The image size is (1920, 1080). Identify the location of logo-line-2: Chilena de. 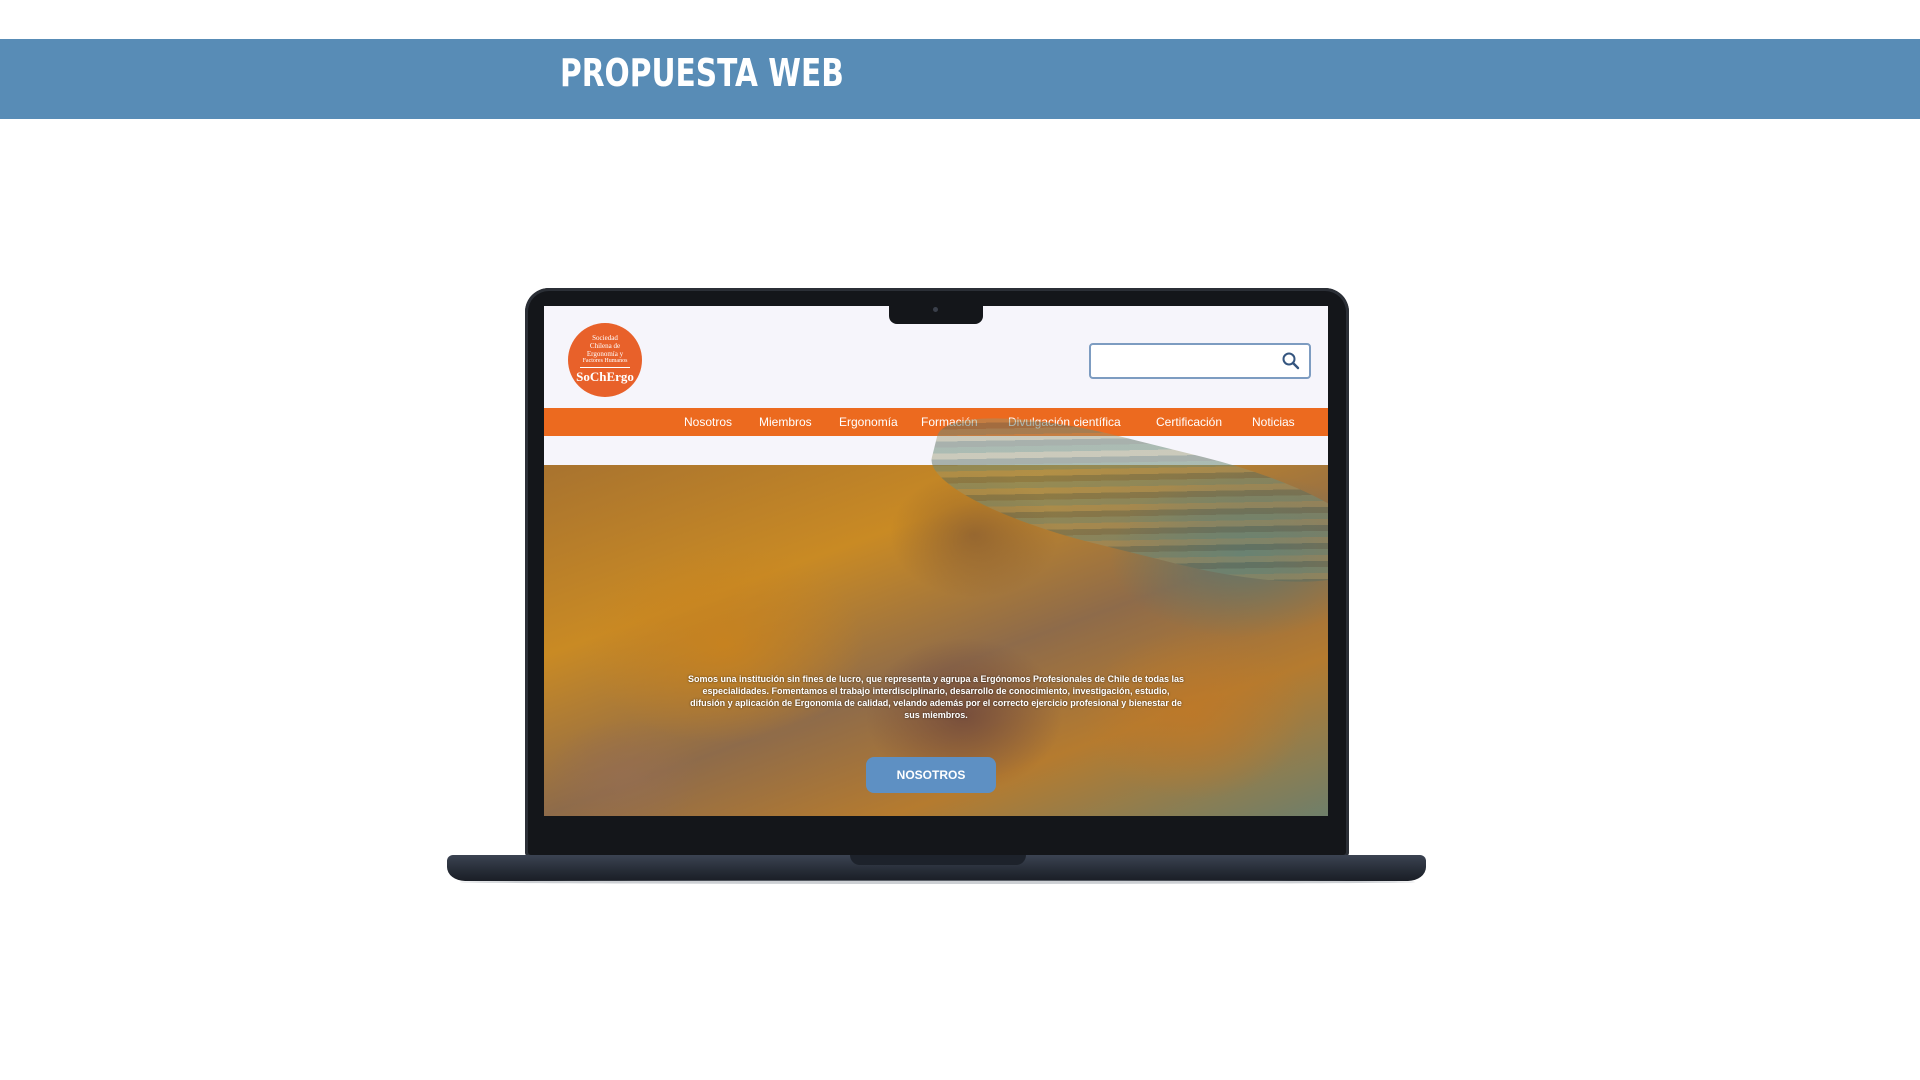
(605, 346).